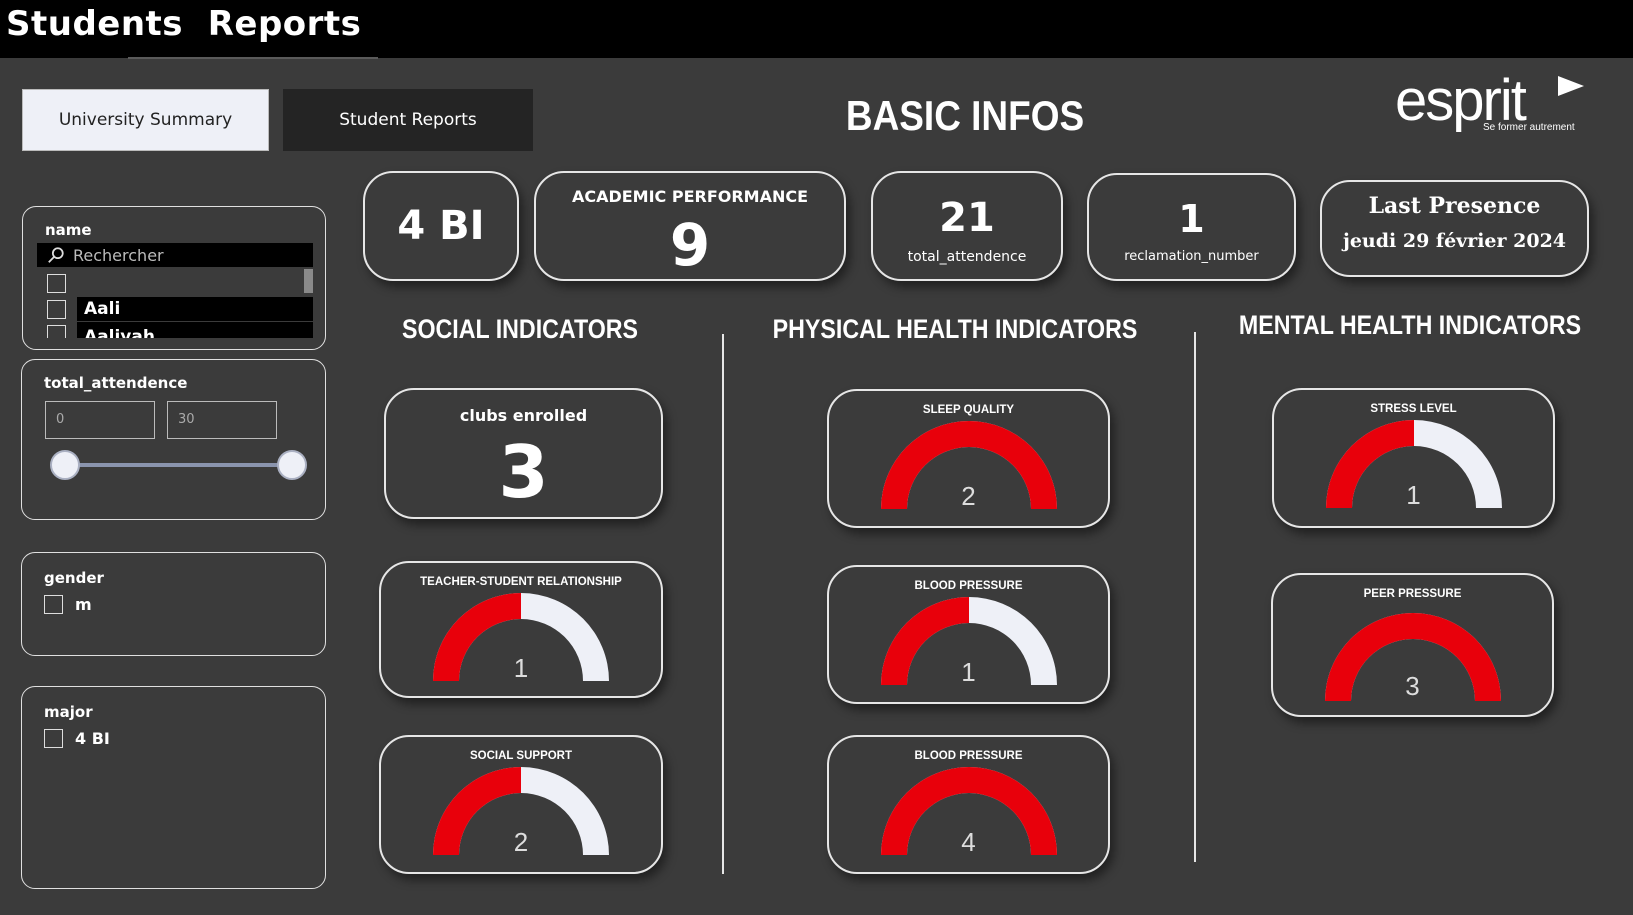 The width and height of the screenshot is (1633, 915). I want to click on gauge-title: STRESS LEVEL, so click(1413, 409).